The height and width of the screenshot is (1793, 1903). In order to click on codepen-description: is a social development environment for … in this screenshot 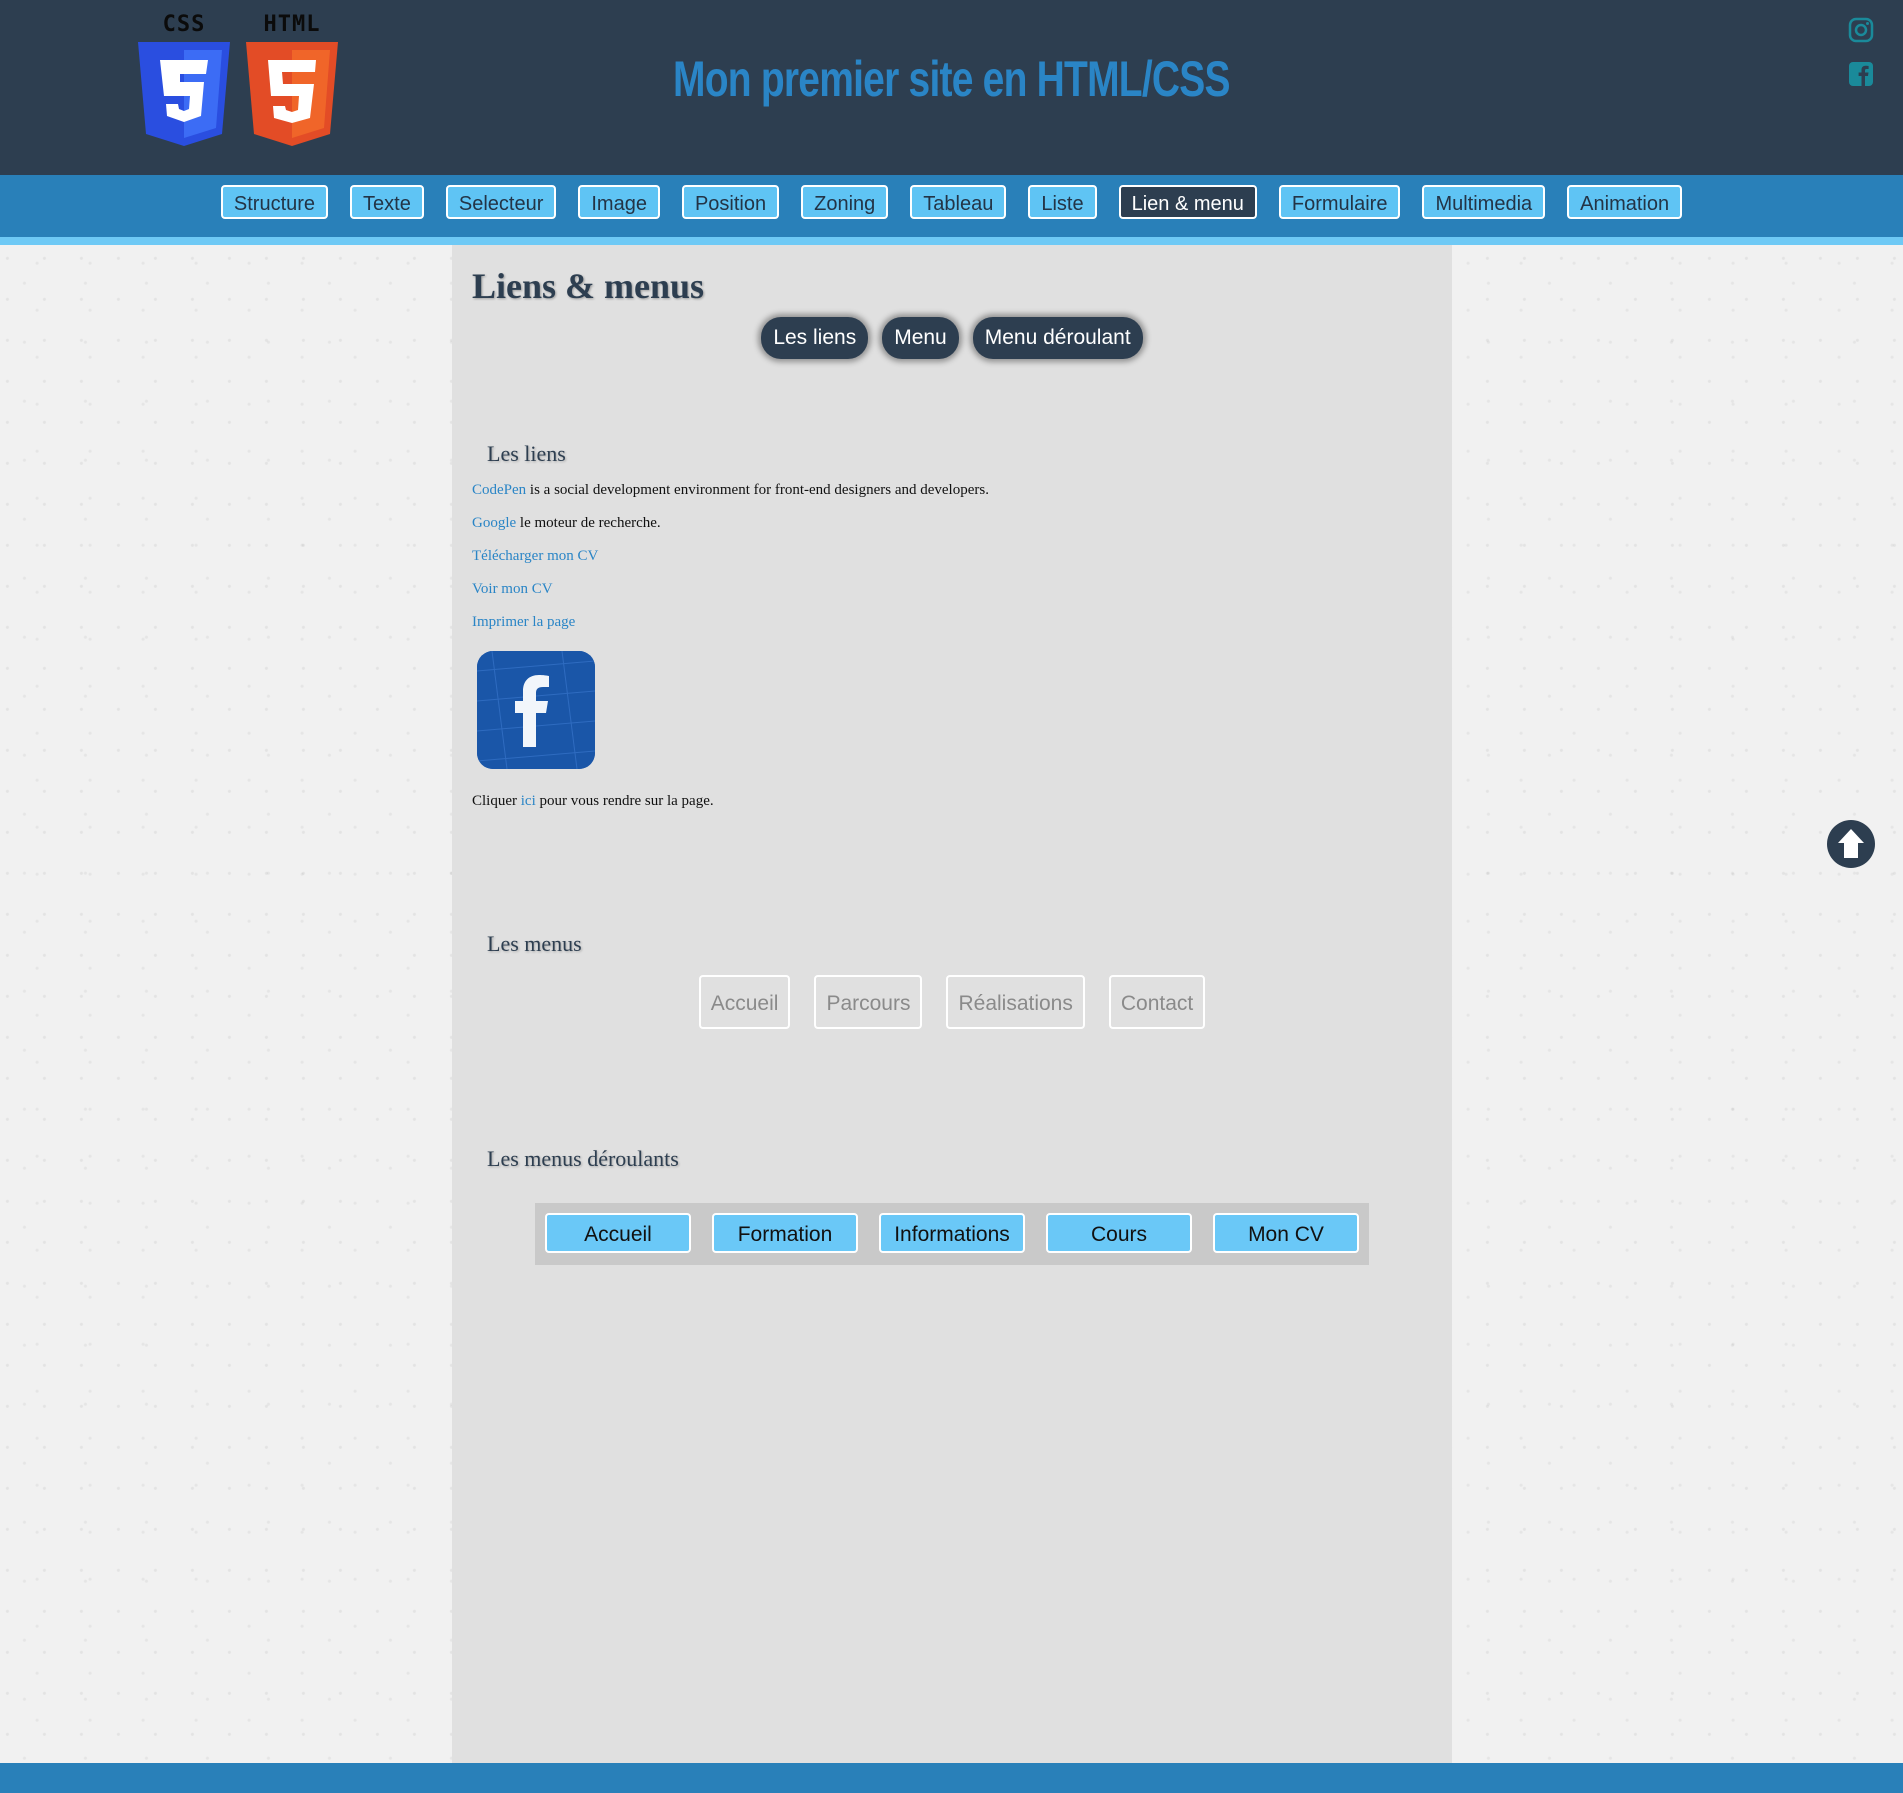, I will do `click(757, 490)`.